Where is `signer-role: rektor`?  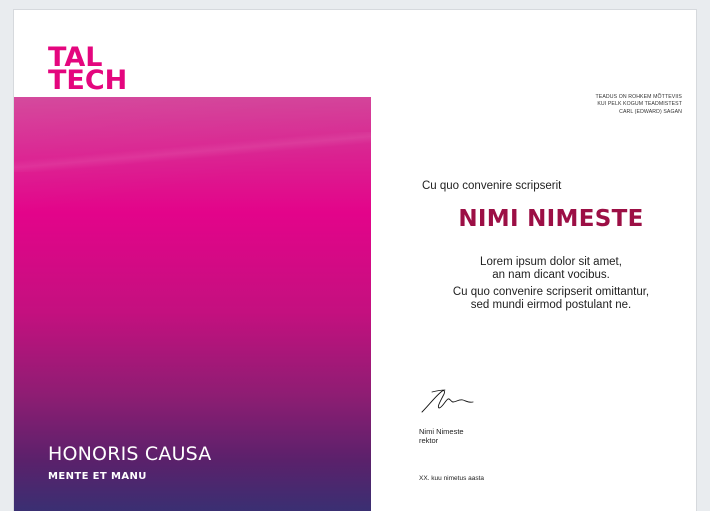 signer-role: rektor is located at coordinates (429, 440).